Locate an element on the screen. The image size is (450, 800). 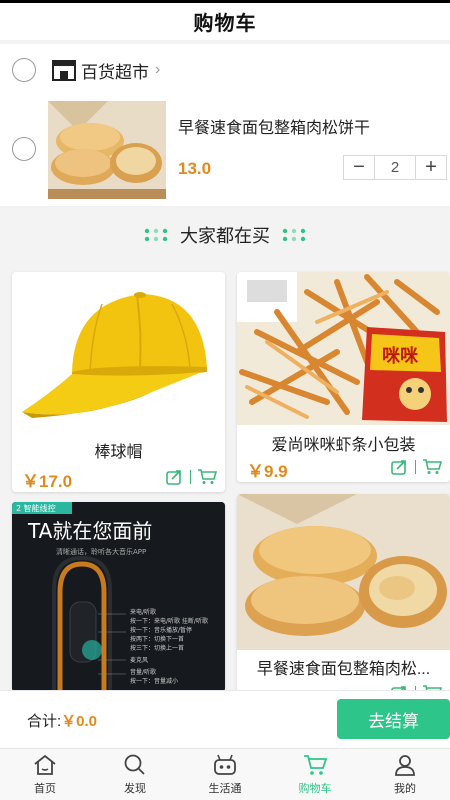
tab-label: 生活通 is located at coordinates (225, 789).